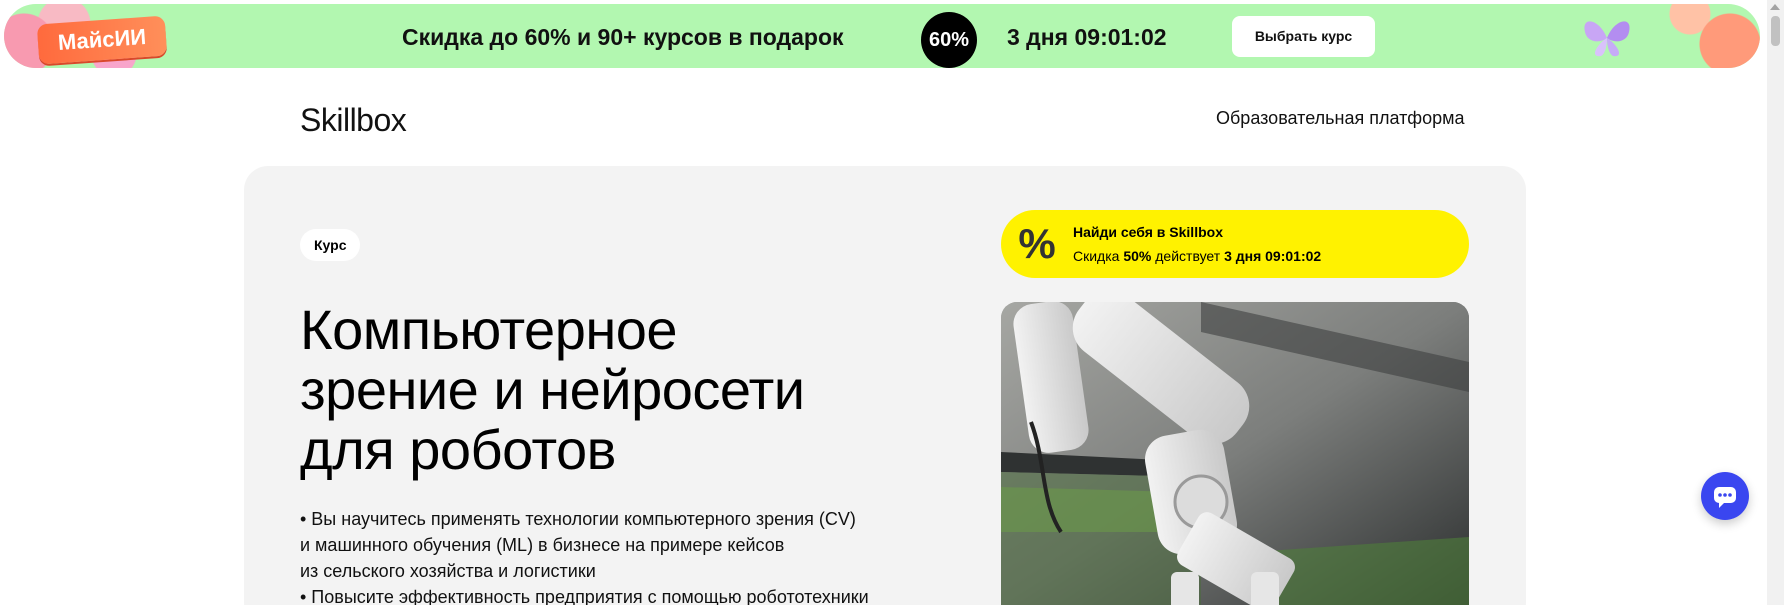 This screenshot has width=1784, height=605. What do you see at coordinates (1137, 256) in the screenshot?
I see `discount-percent: 50%` at bounding box center [1137, 256].